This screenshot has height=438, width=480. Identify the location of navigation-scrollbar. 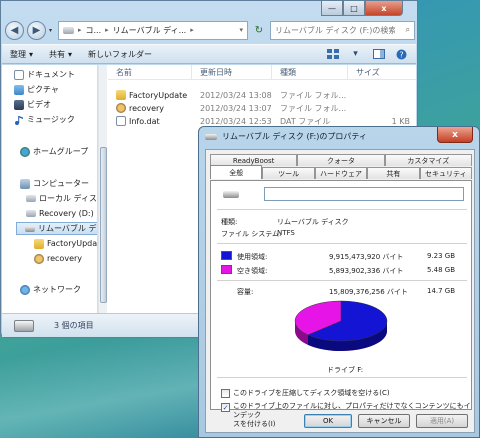
(102, 189).